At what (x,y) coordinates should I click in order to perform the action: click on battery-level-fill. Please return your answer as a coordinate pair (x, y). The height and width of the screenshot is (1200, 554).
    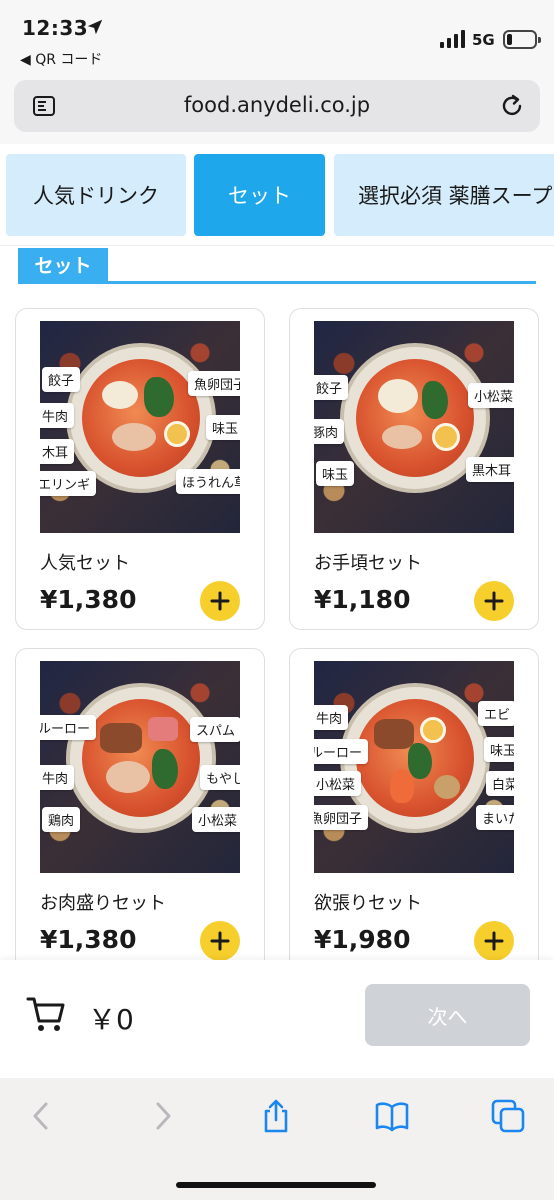
    Looking at the image, I should click on (509, 39).